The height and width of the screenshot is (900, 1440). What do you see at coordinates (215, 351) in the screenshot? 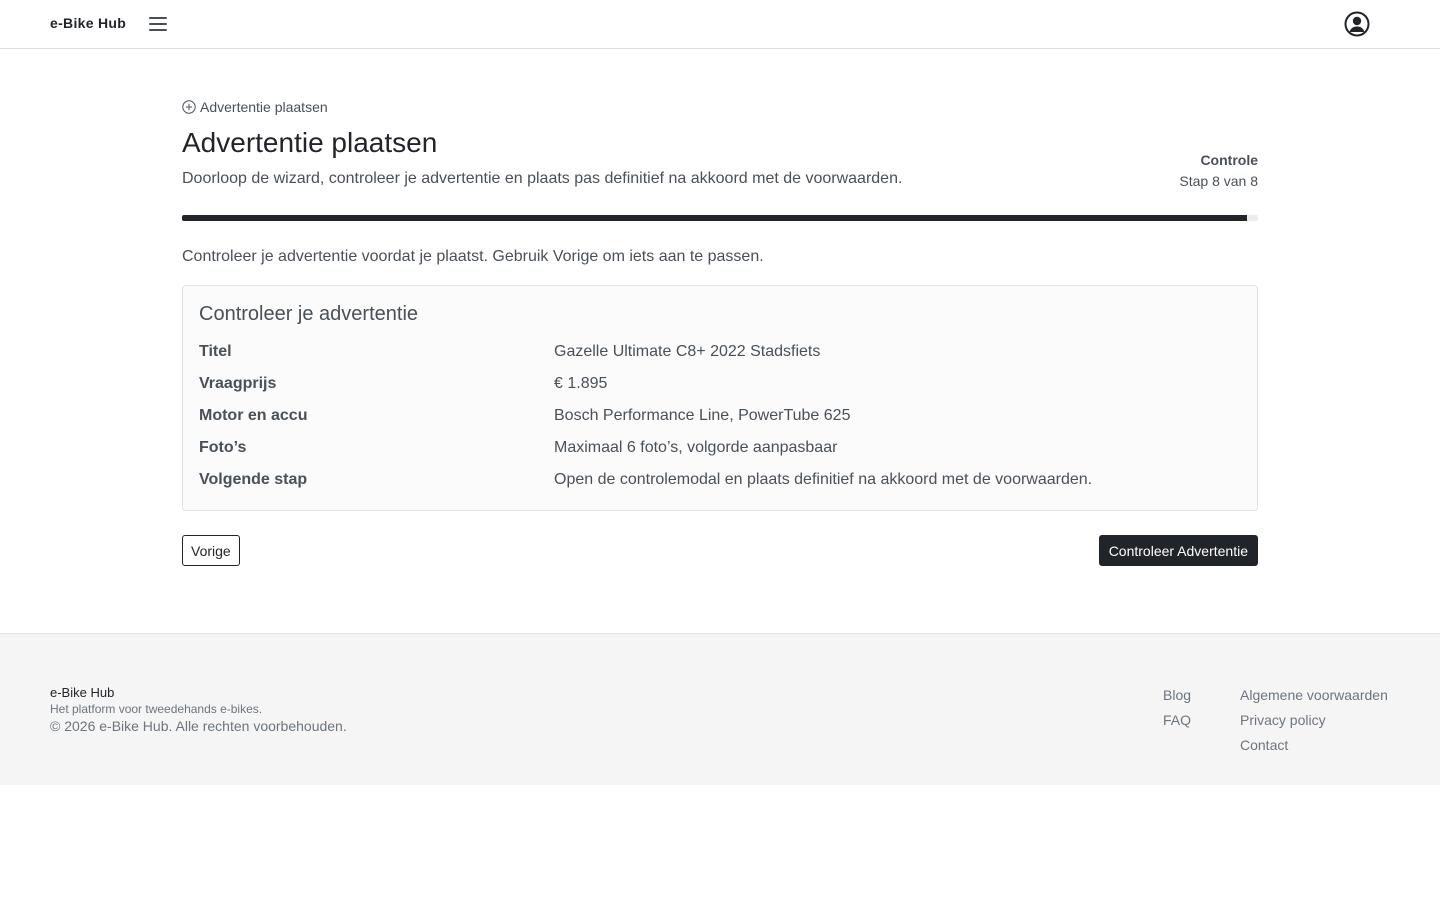
I see `review-row-label: Titel` at bounding box center [215, 351].